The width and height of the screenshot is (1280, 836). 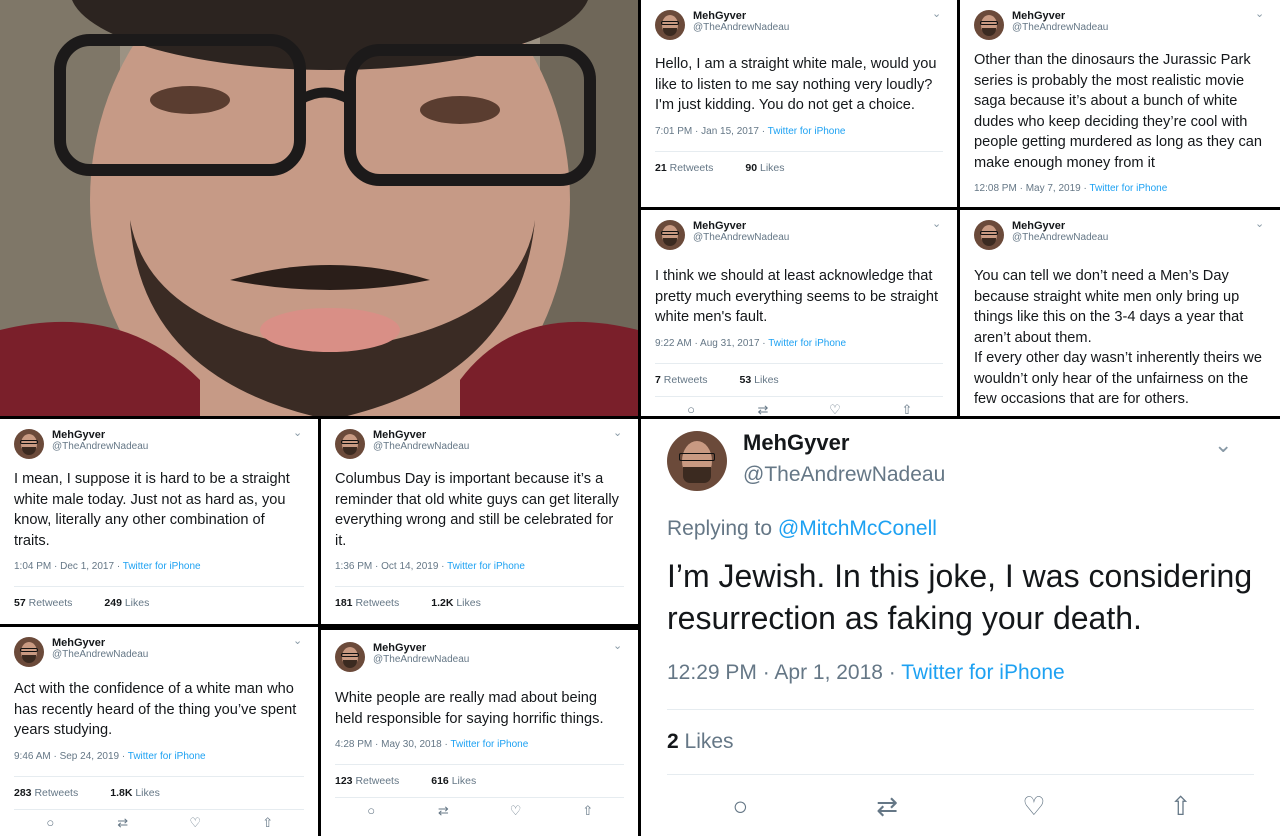 What do you see at coordinates (751, 168) in the screenshot?
I see `like-count: 90` at bounding box center [751, 168].